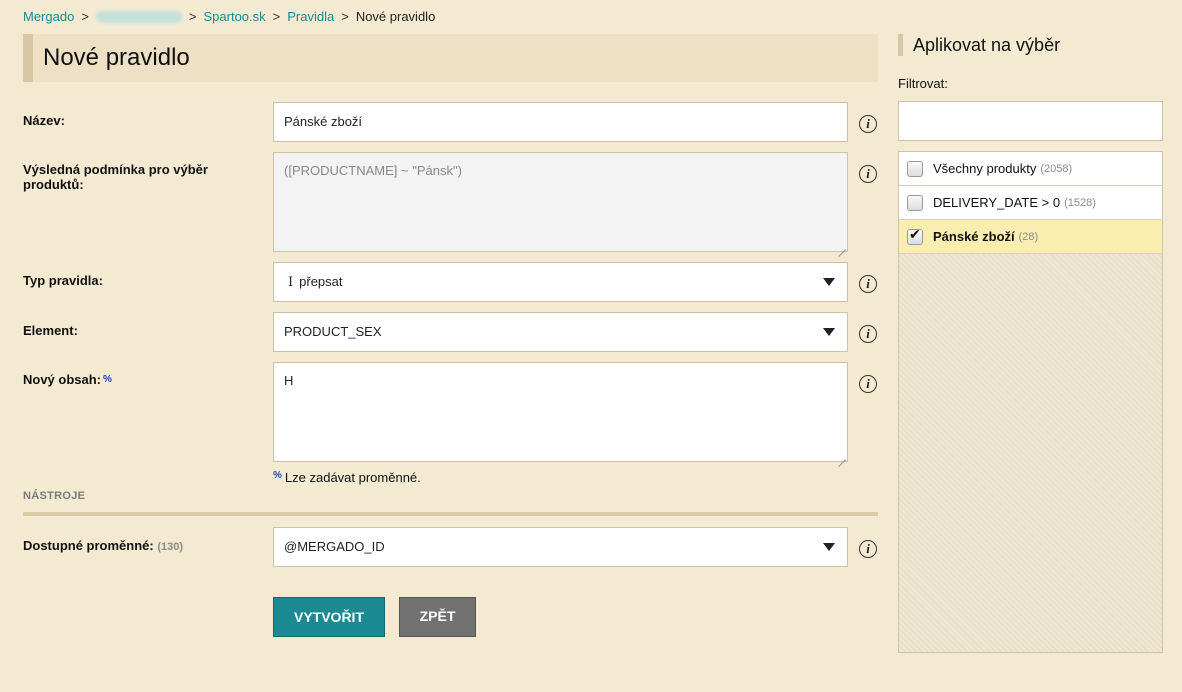  Describe the element at coordinates (450, 514) in the screenshot. I see `section-divider` at that location.